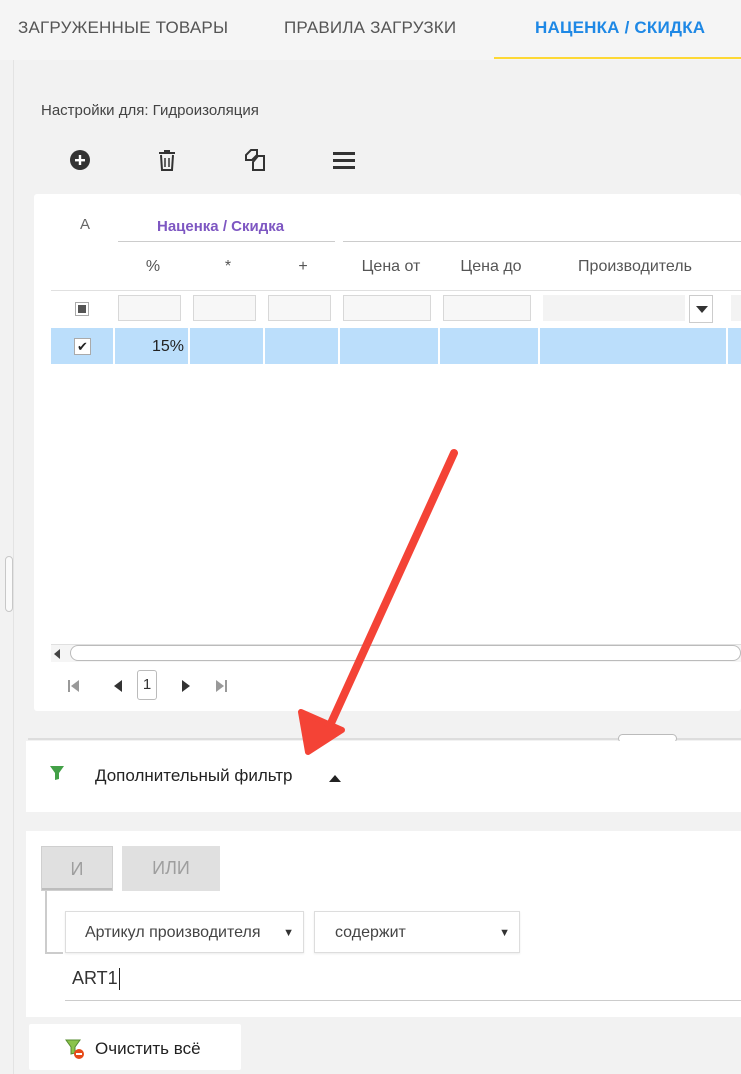  I want to click on tab-load-rules: ПРАВИЛА ЗАГРУЗКИ, so click(370, 28).